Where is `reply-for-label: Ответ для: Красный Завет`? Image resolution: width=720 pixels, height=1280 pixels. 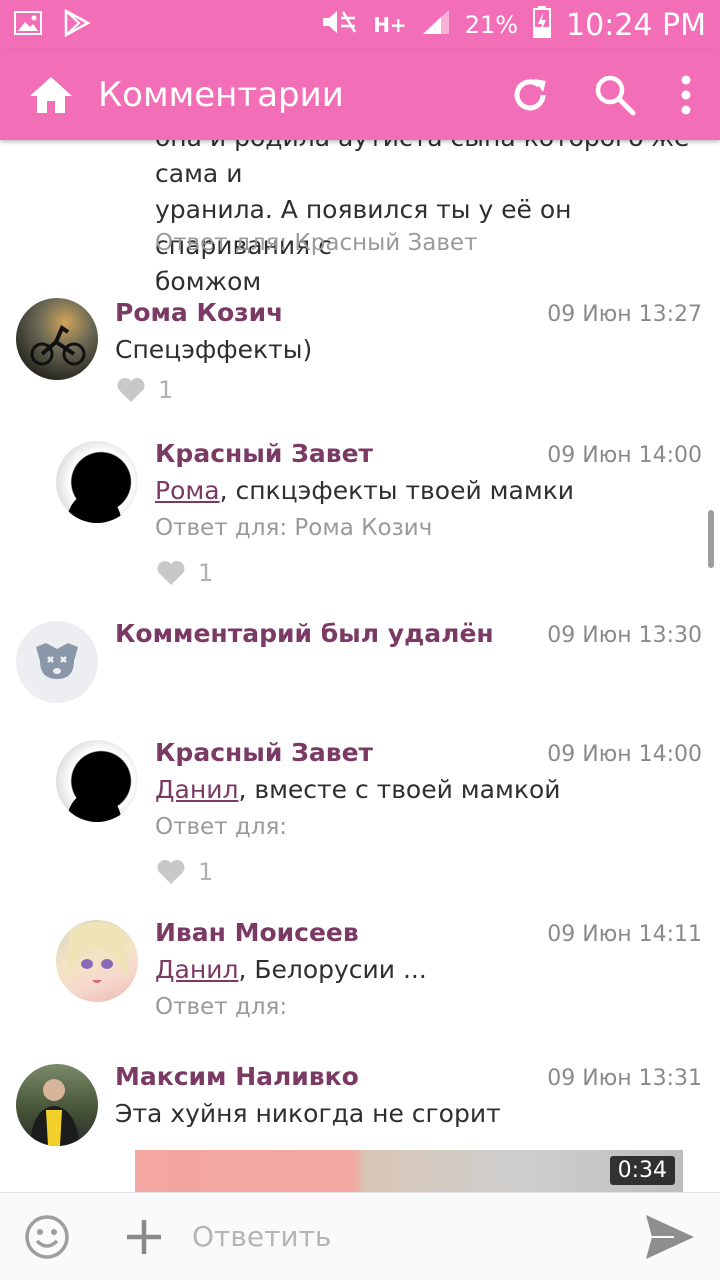
reply-for-label: Ответ для: Красный Завет is located at coordinates (316, 243).